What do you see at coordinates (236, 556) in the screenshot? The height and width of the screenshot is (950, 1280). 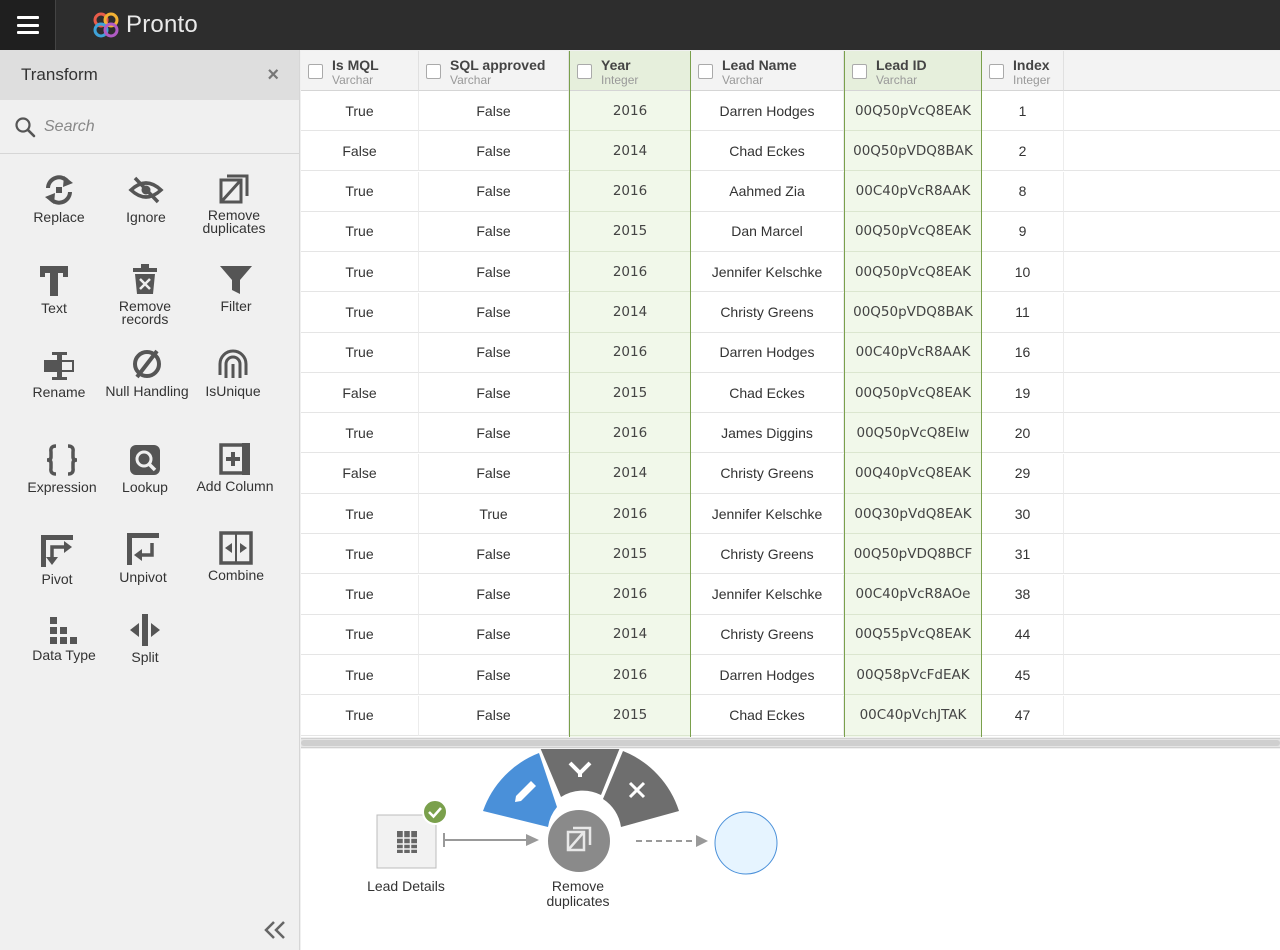 I see `tool-combine: Combine` at bounding box center [236, 556].